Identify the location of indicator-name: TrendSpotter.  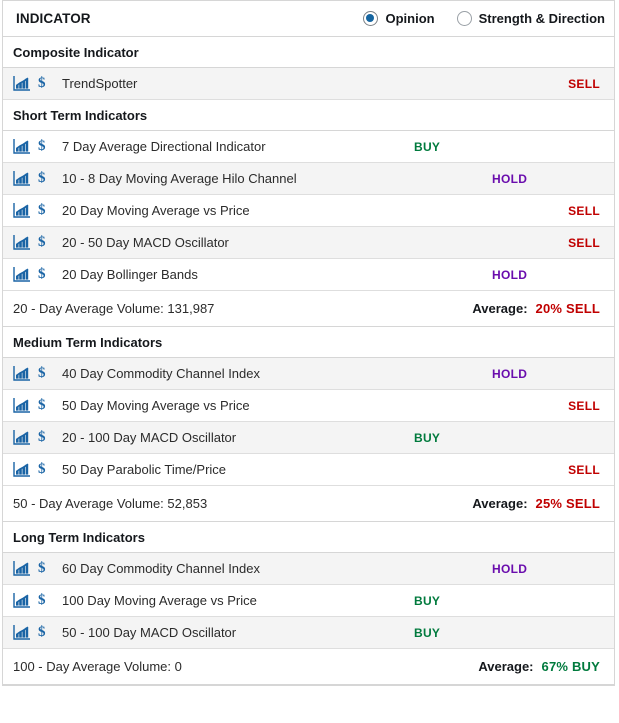
(100, 83).